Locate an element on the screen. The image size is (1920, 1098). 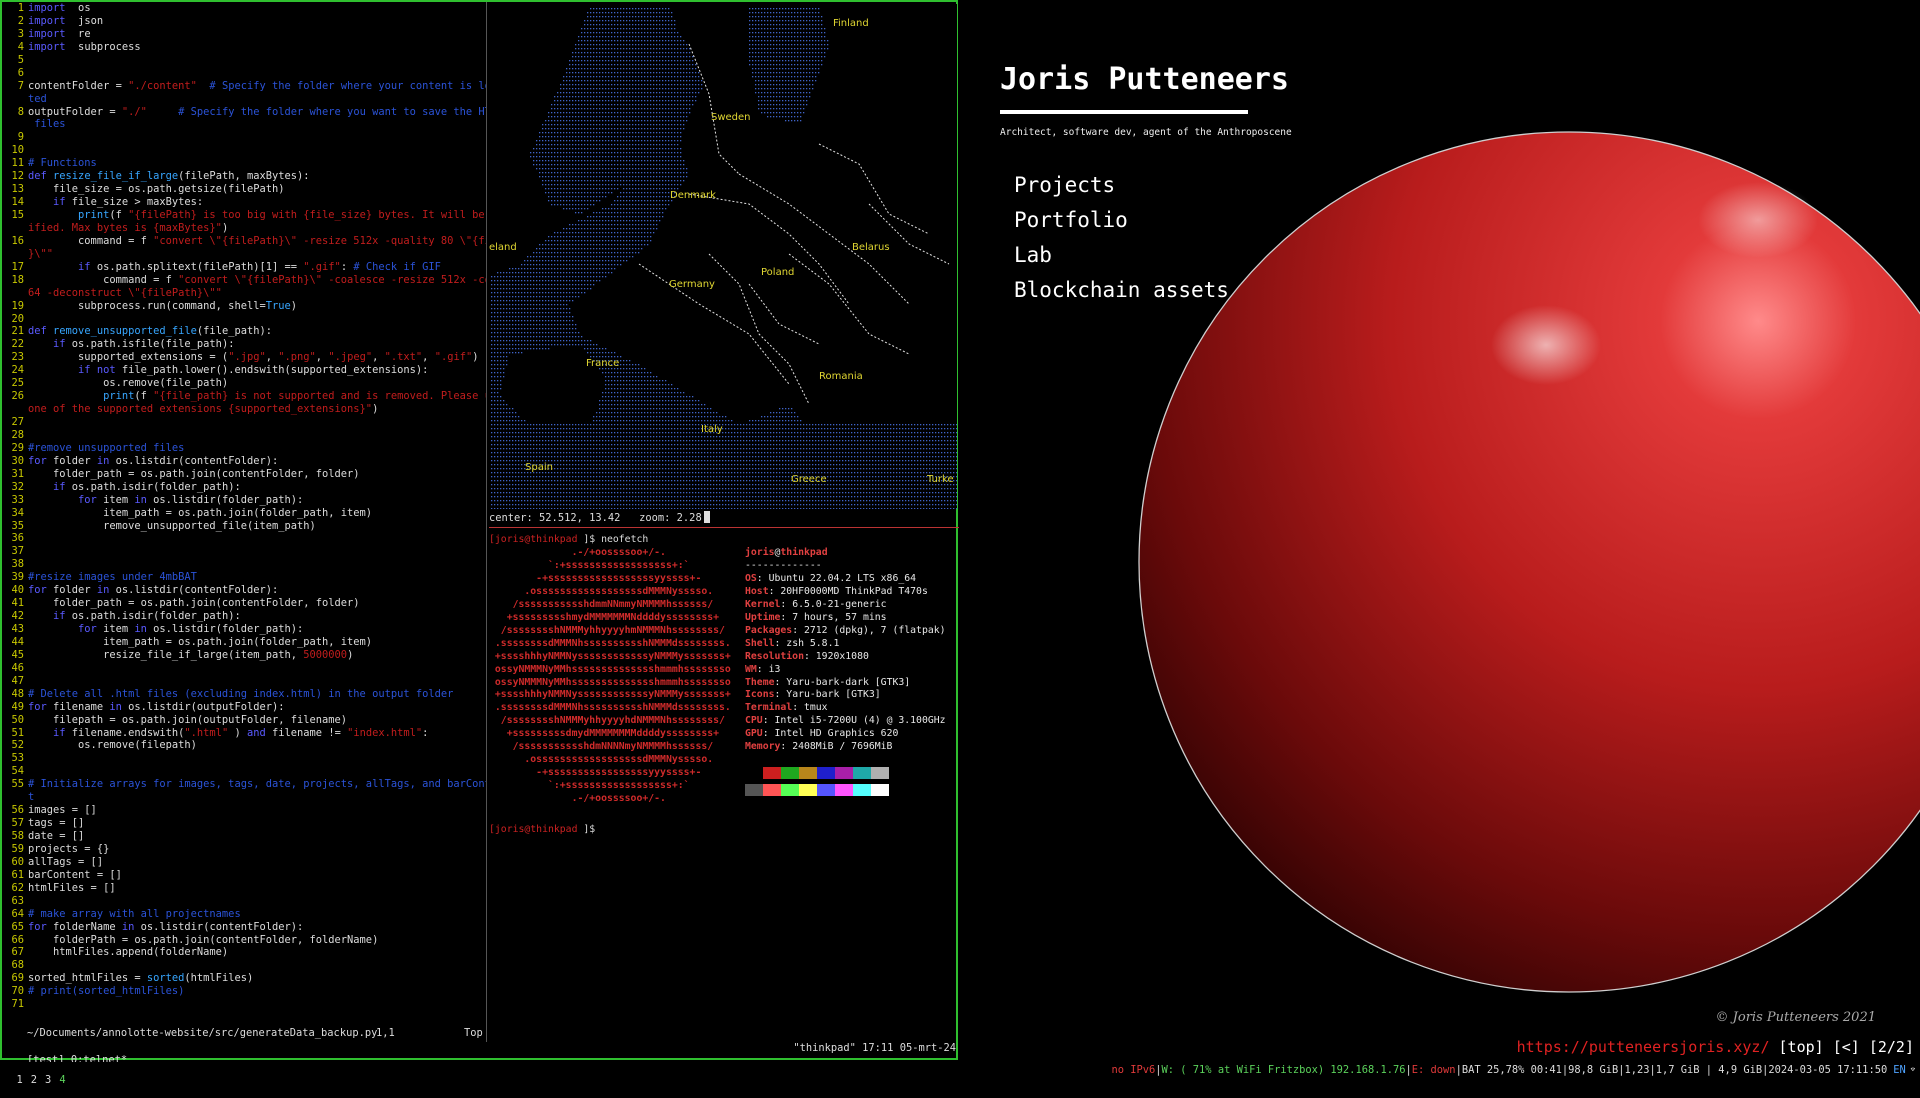
site-title: Joris Putteneers is located at coordinates (1144, 79).